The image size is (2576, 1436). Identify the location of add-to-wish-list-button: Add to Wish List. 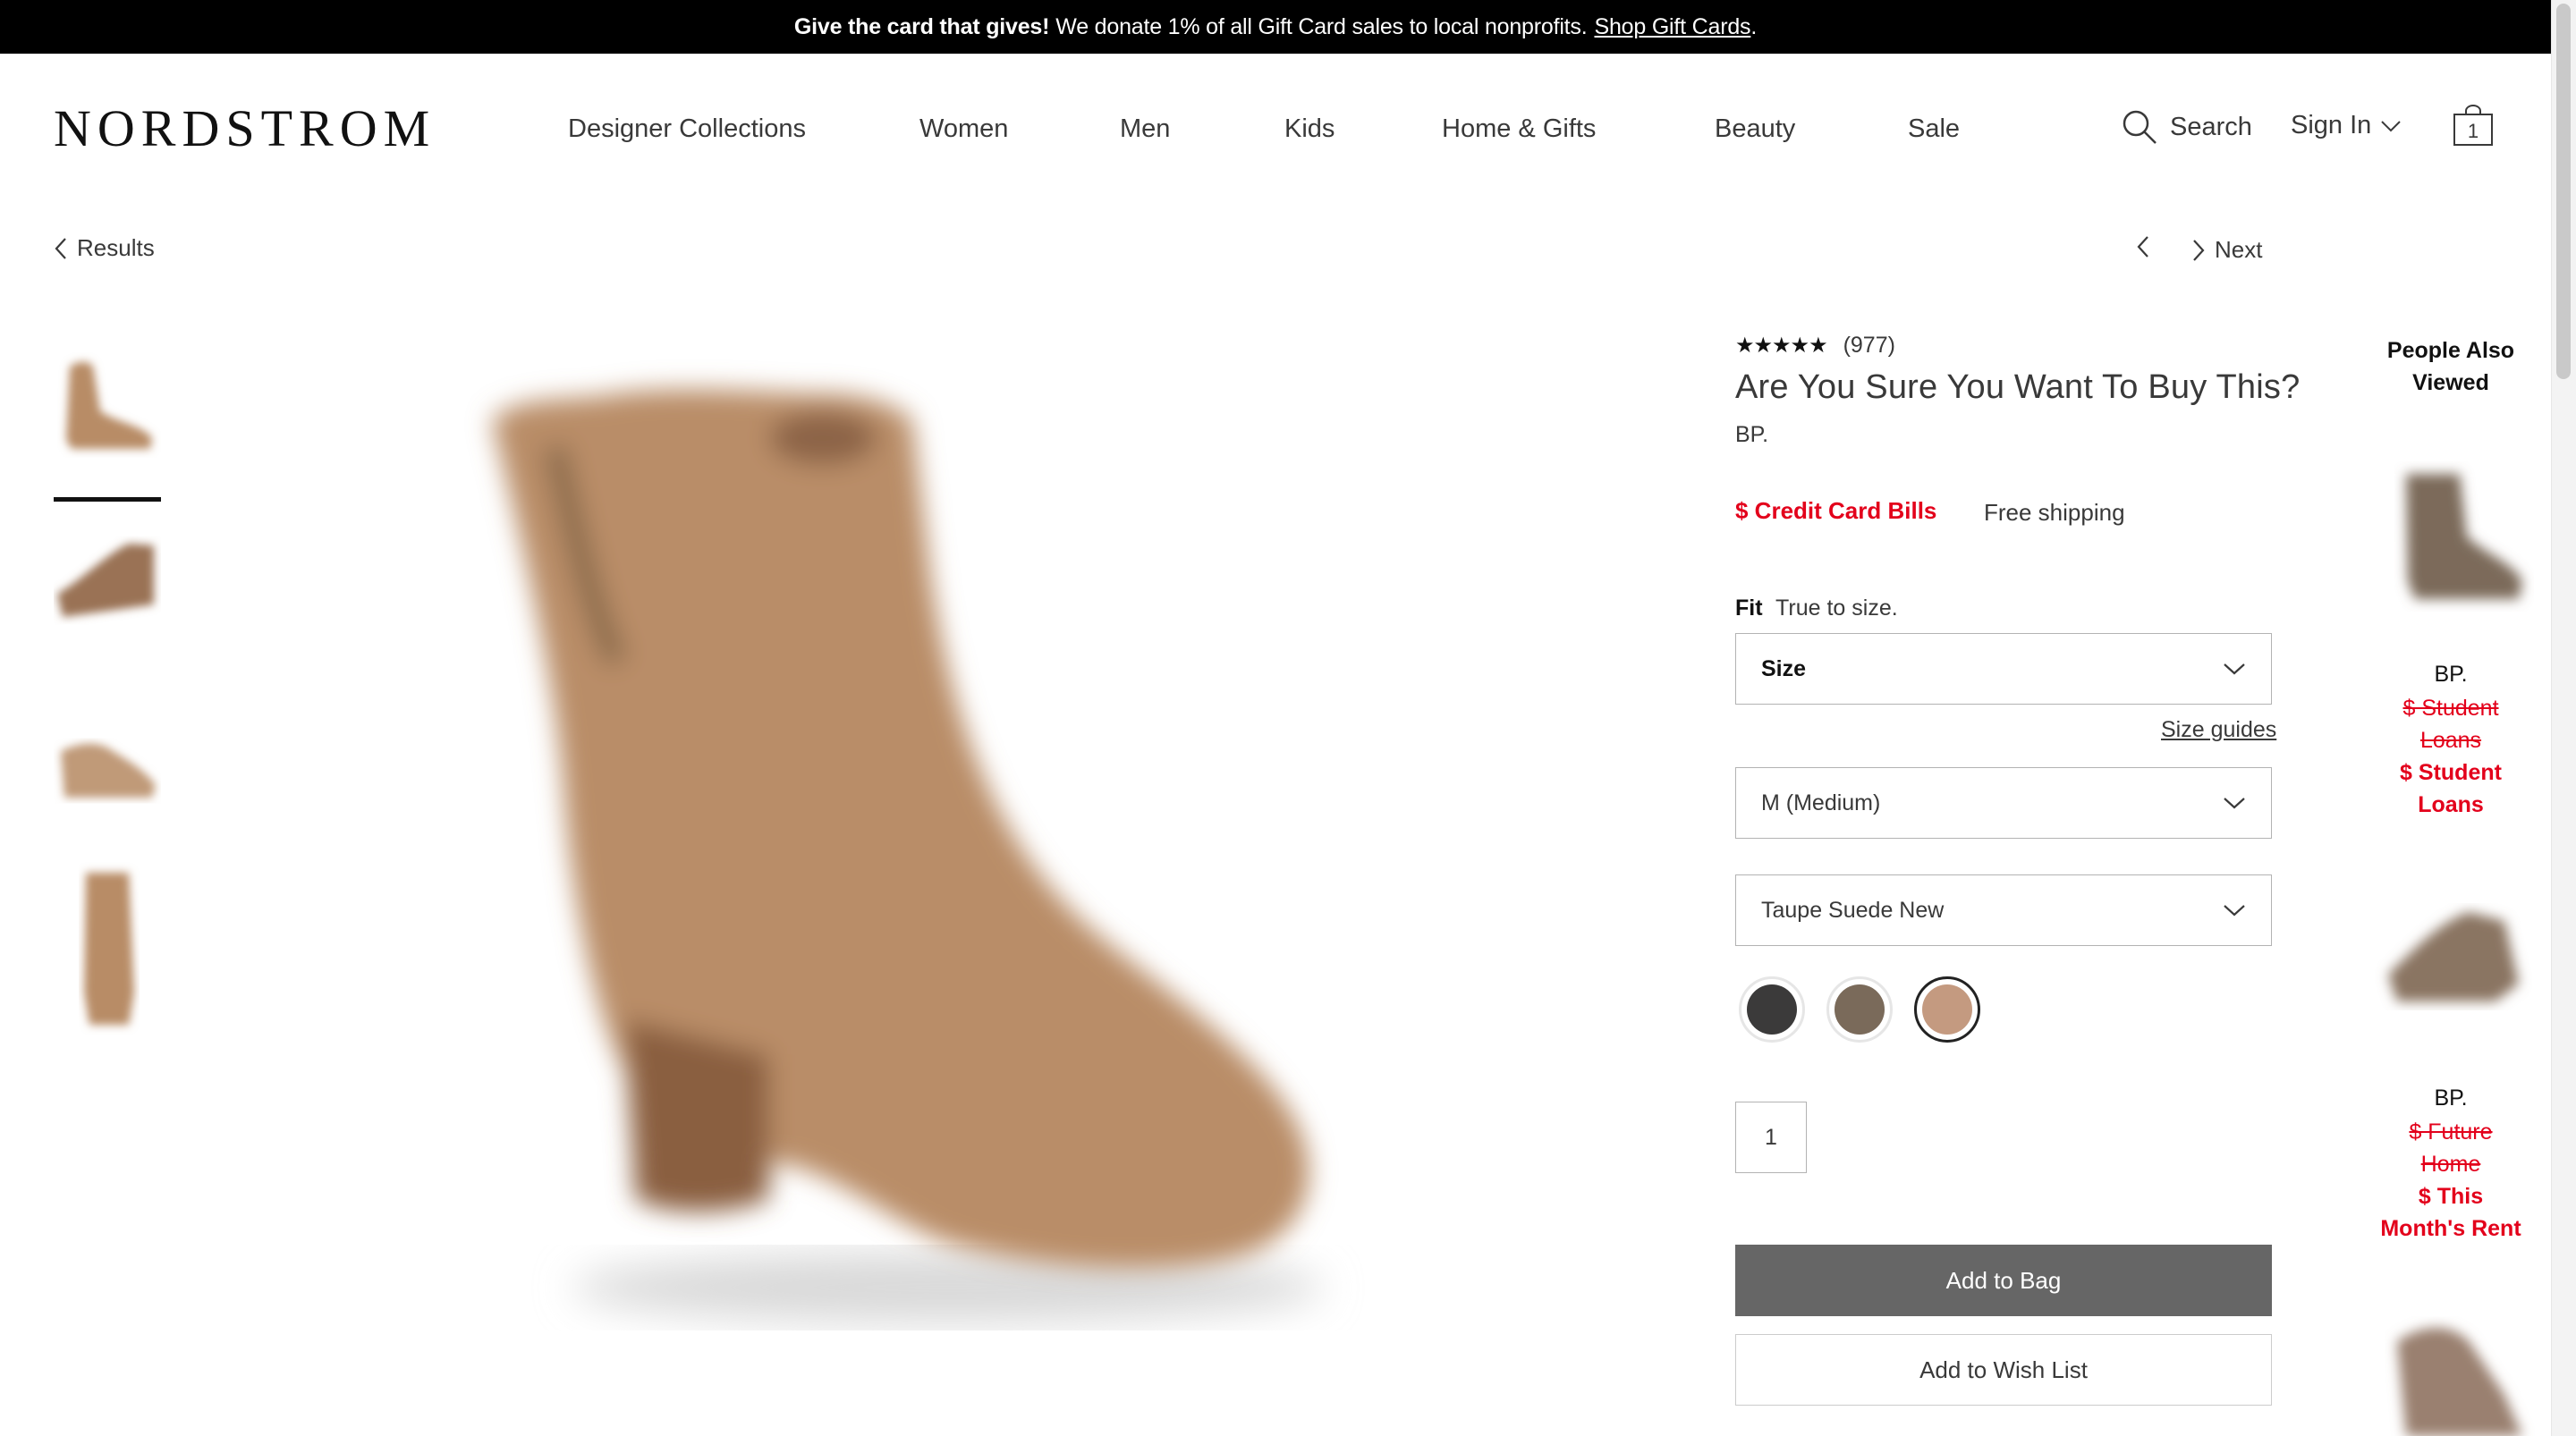
(2003, 1370).